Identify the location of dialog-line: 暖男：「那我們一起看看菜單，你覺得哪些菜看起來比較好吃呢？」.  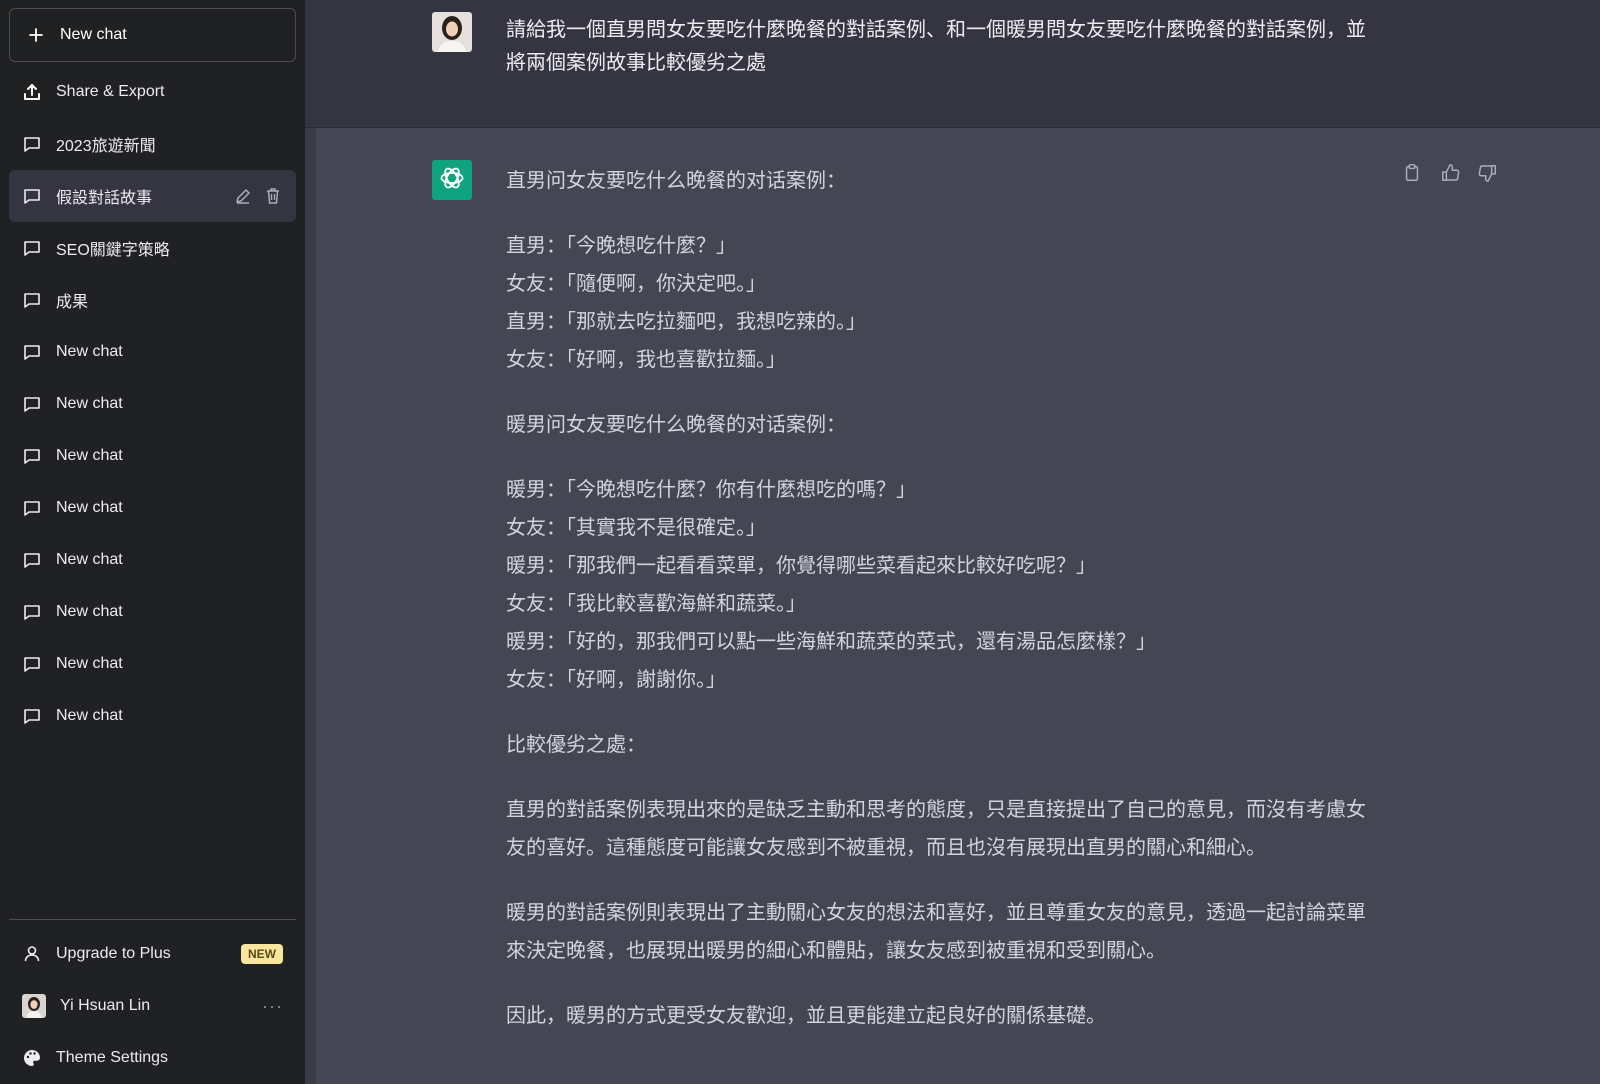
(801, 566).